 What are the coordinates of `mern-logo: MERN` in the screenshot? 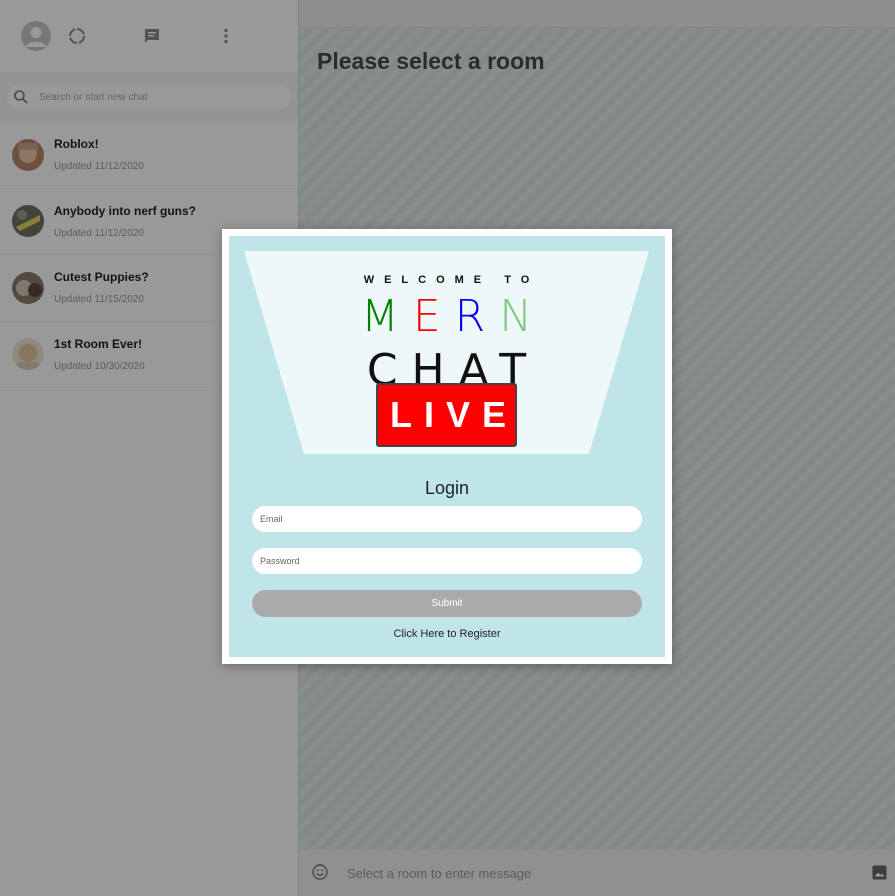 It's located at (446, 317).